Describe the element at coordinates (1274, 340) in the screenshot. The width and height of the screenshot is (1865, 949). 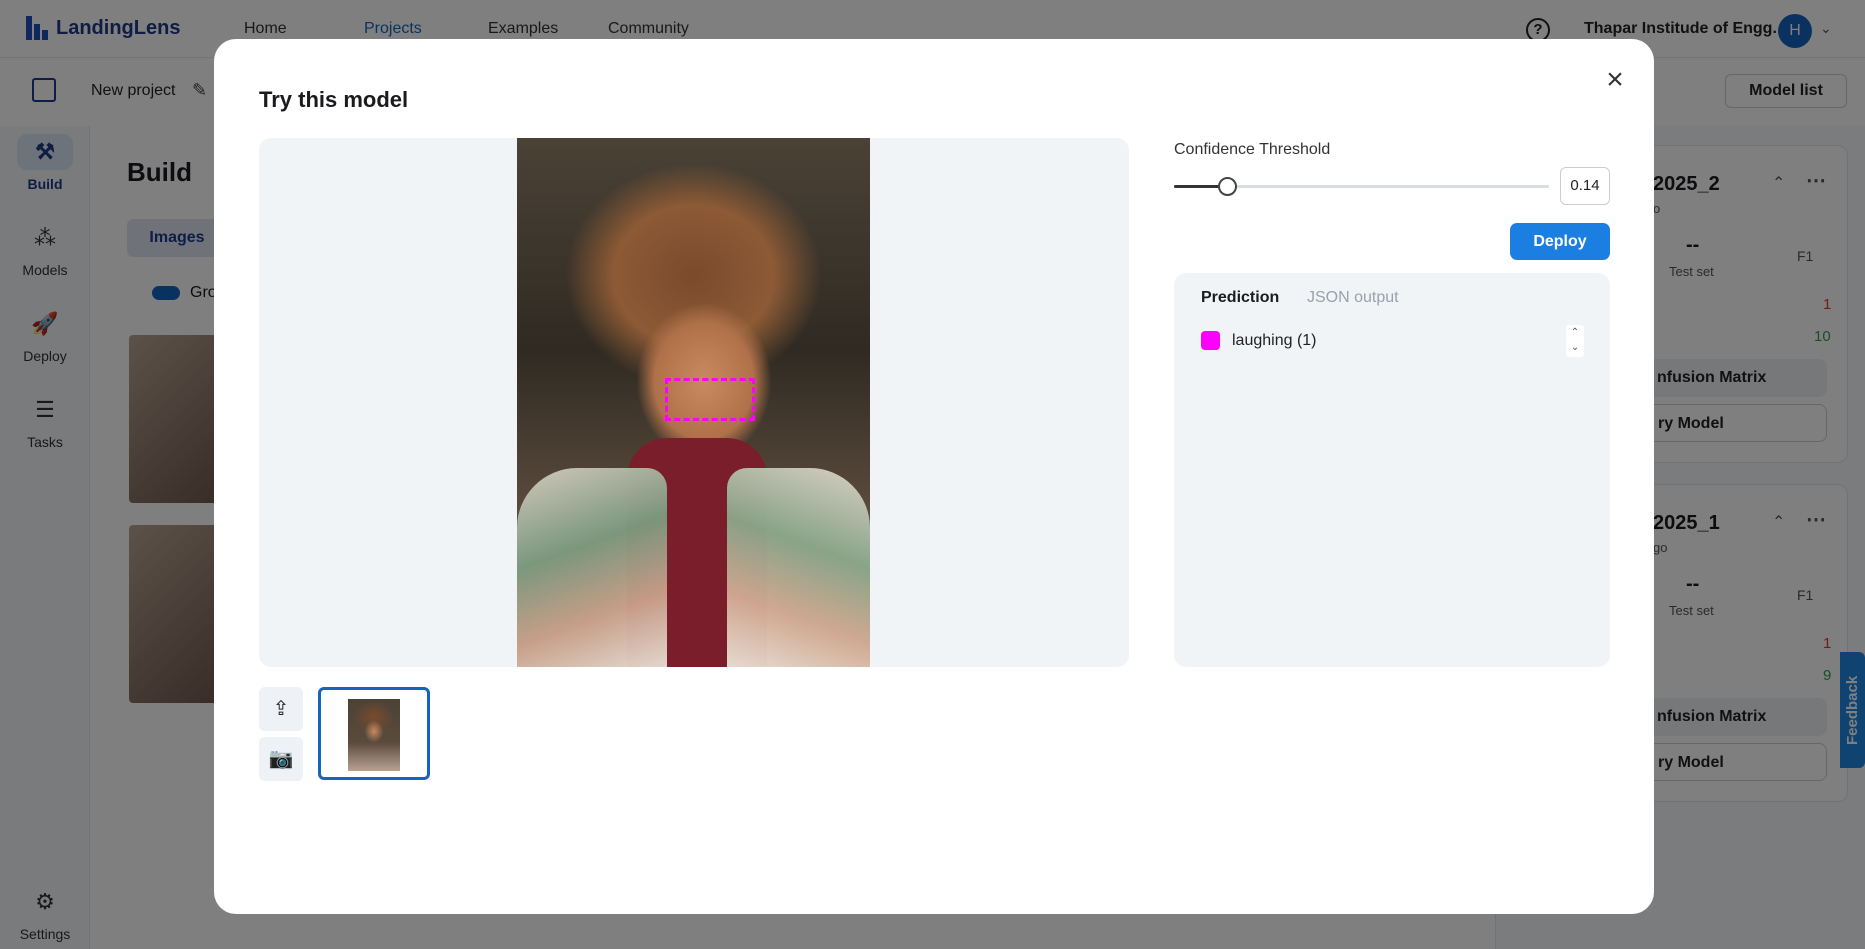
I see `prediction-label: laughing (1)` at that location.